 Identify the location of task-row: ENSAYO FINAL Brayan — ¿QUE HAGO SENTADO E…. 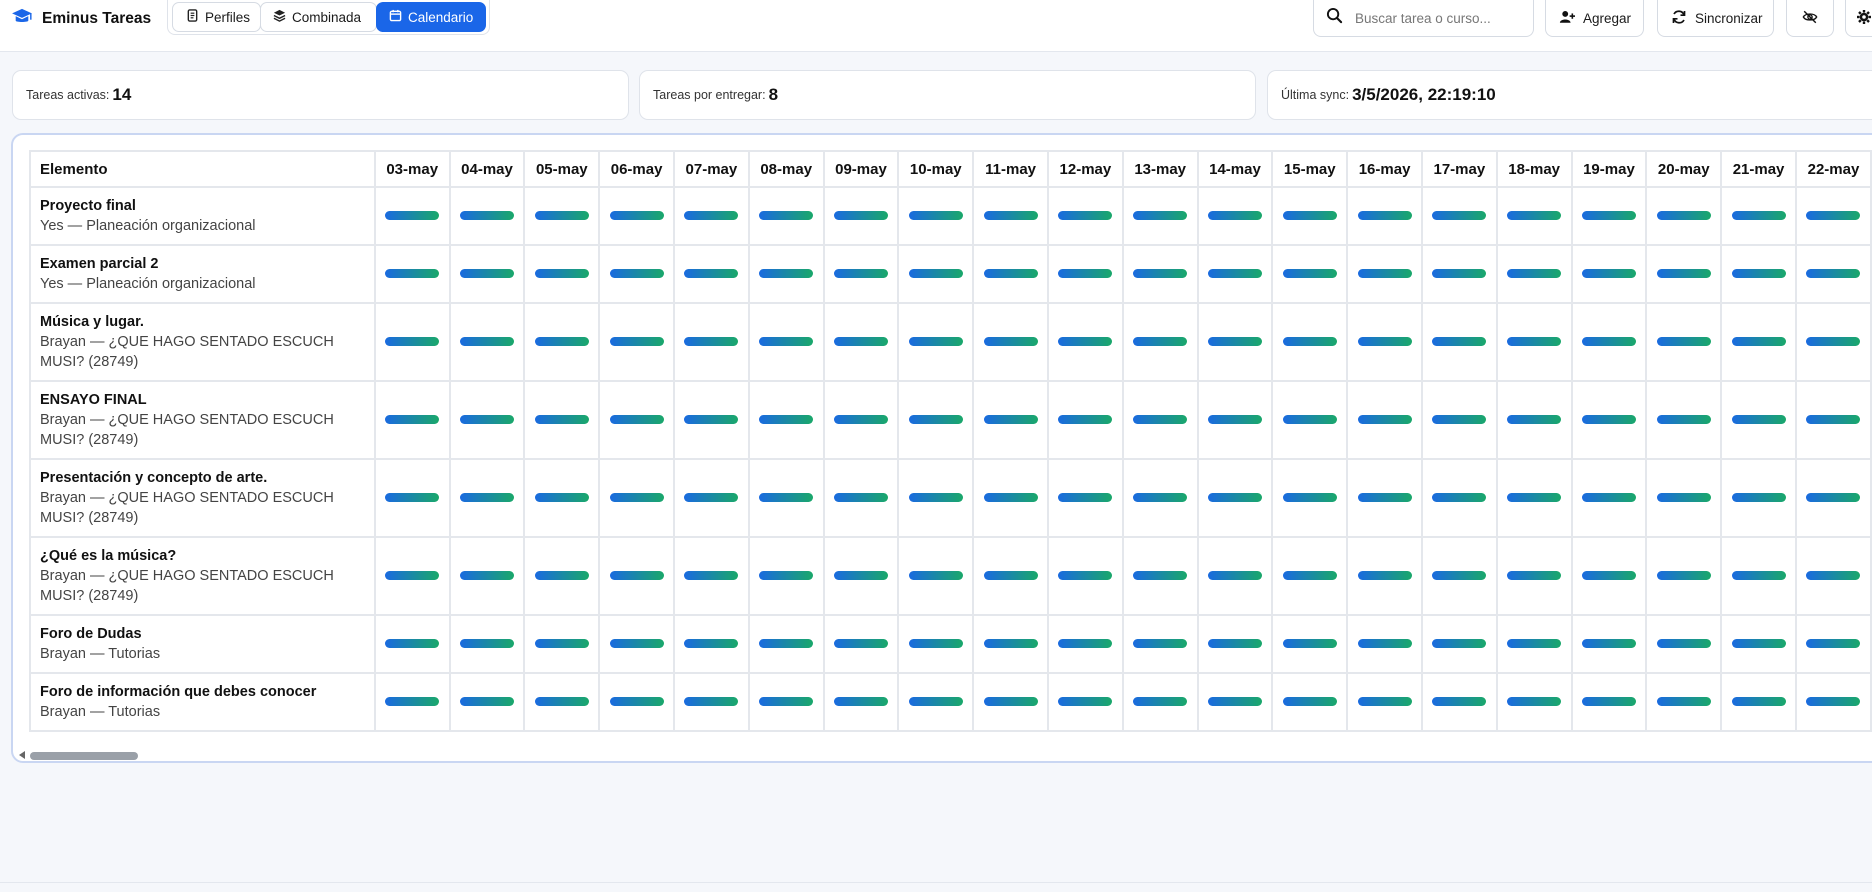
(950, 420).